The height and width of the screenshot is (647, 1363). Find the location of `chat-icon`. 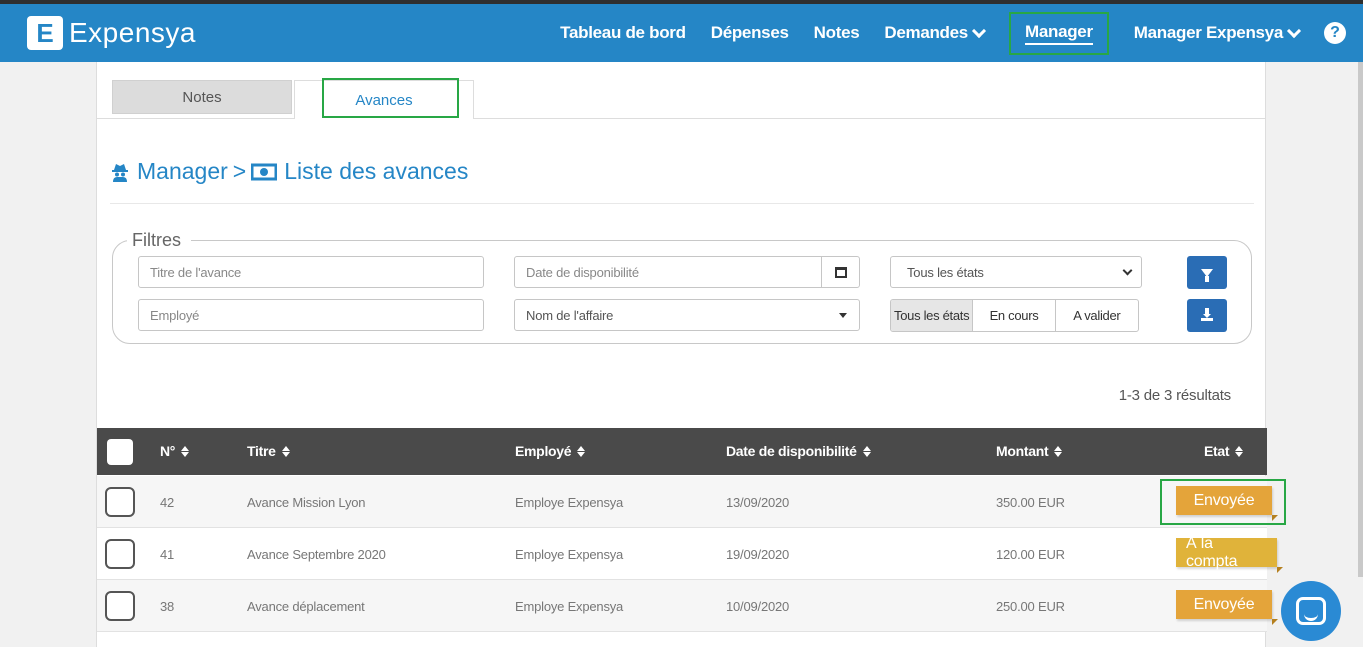

chat-icon is located at coordinates (1311, 611).